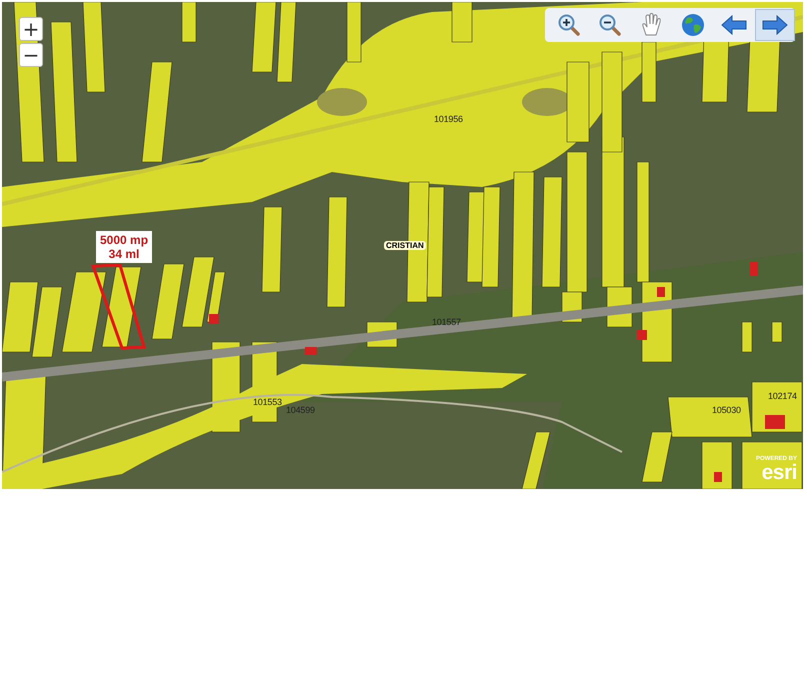 This screenshot has width=807, height=699. I want to click on parcel-number: 101956, so click(448, 119).